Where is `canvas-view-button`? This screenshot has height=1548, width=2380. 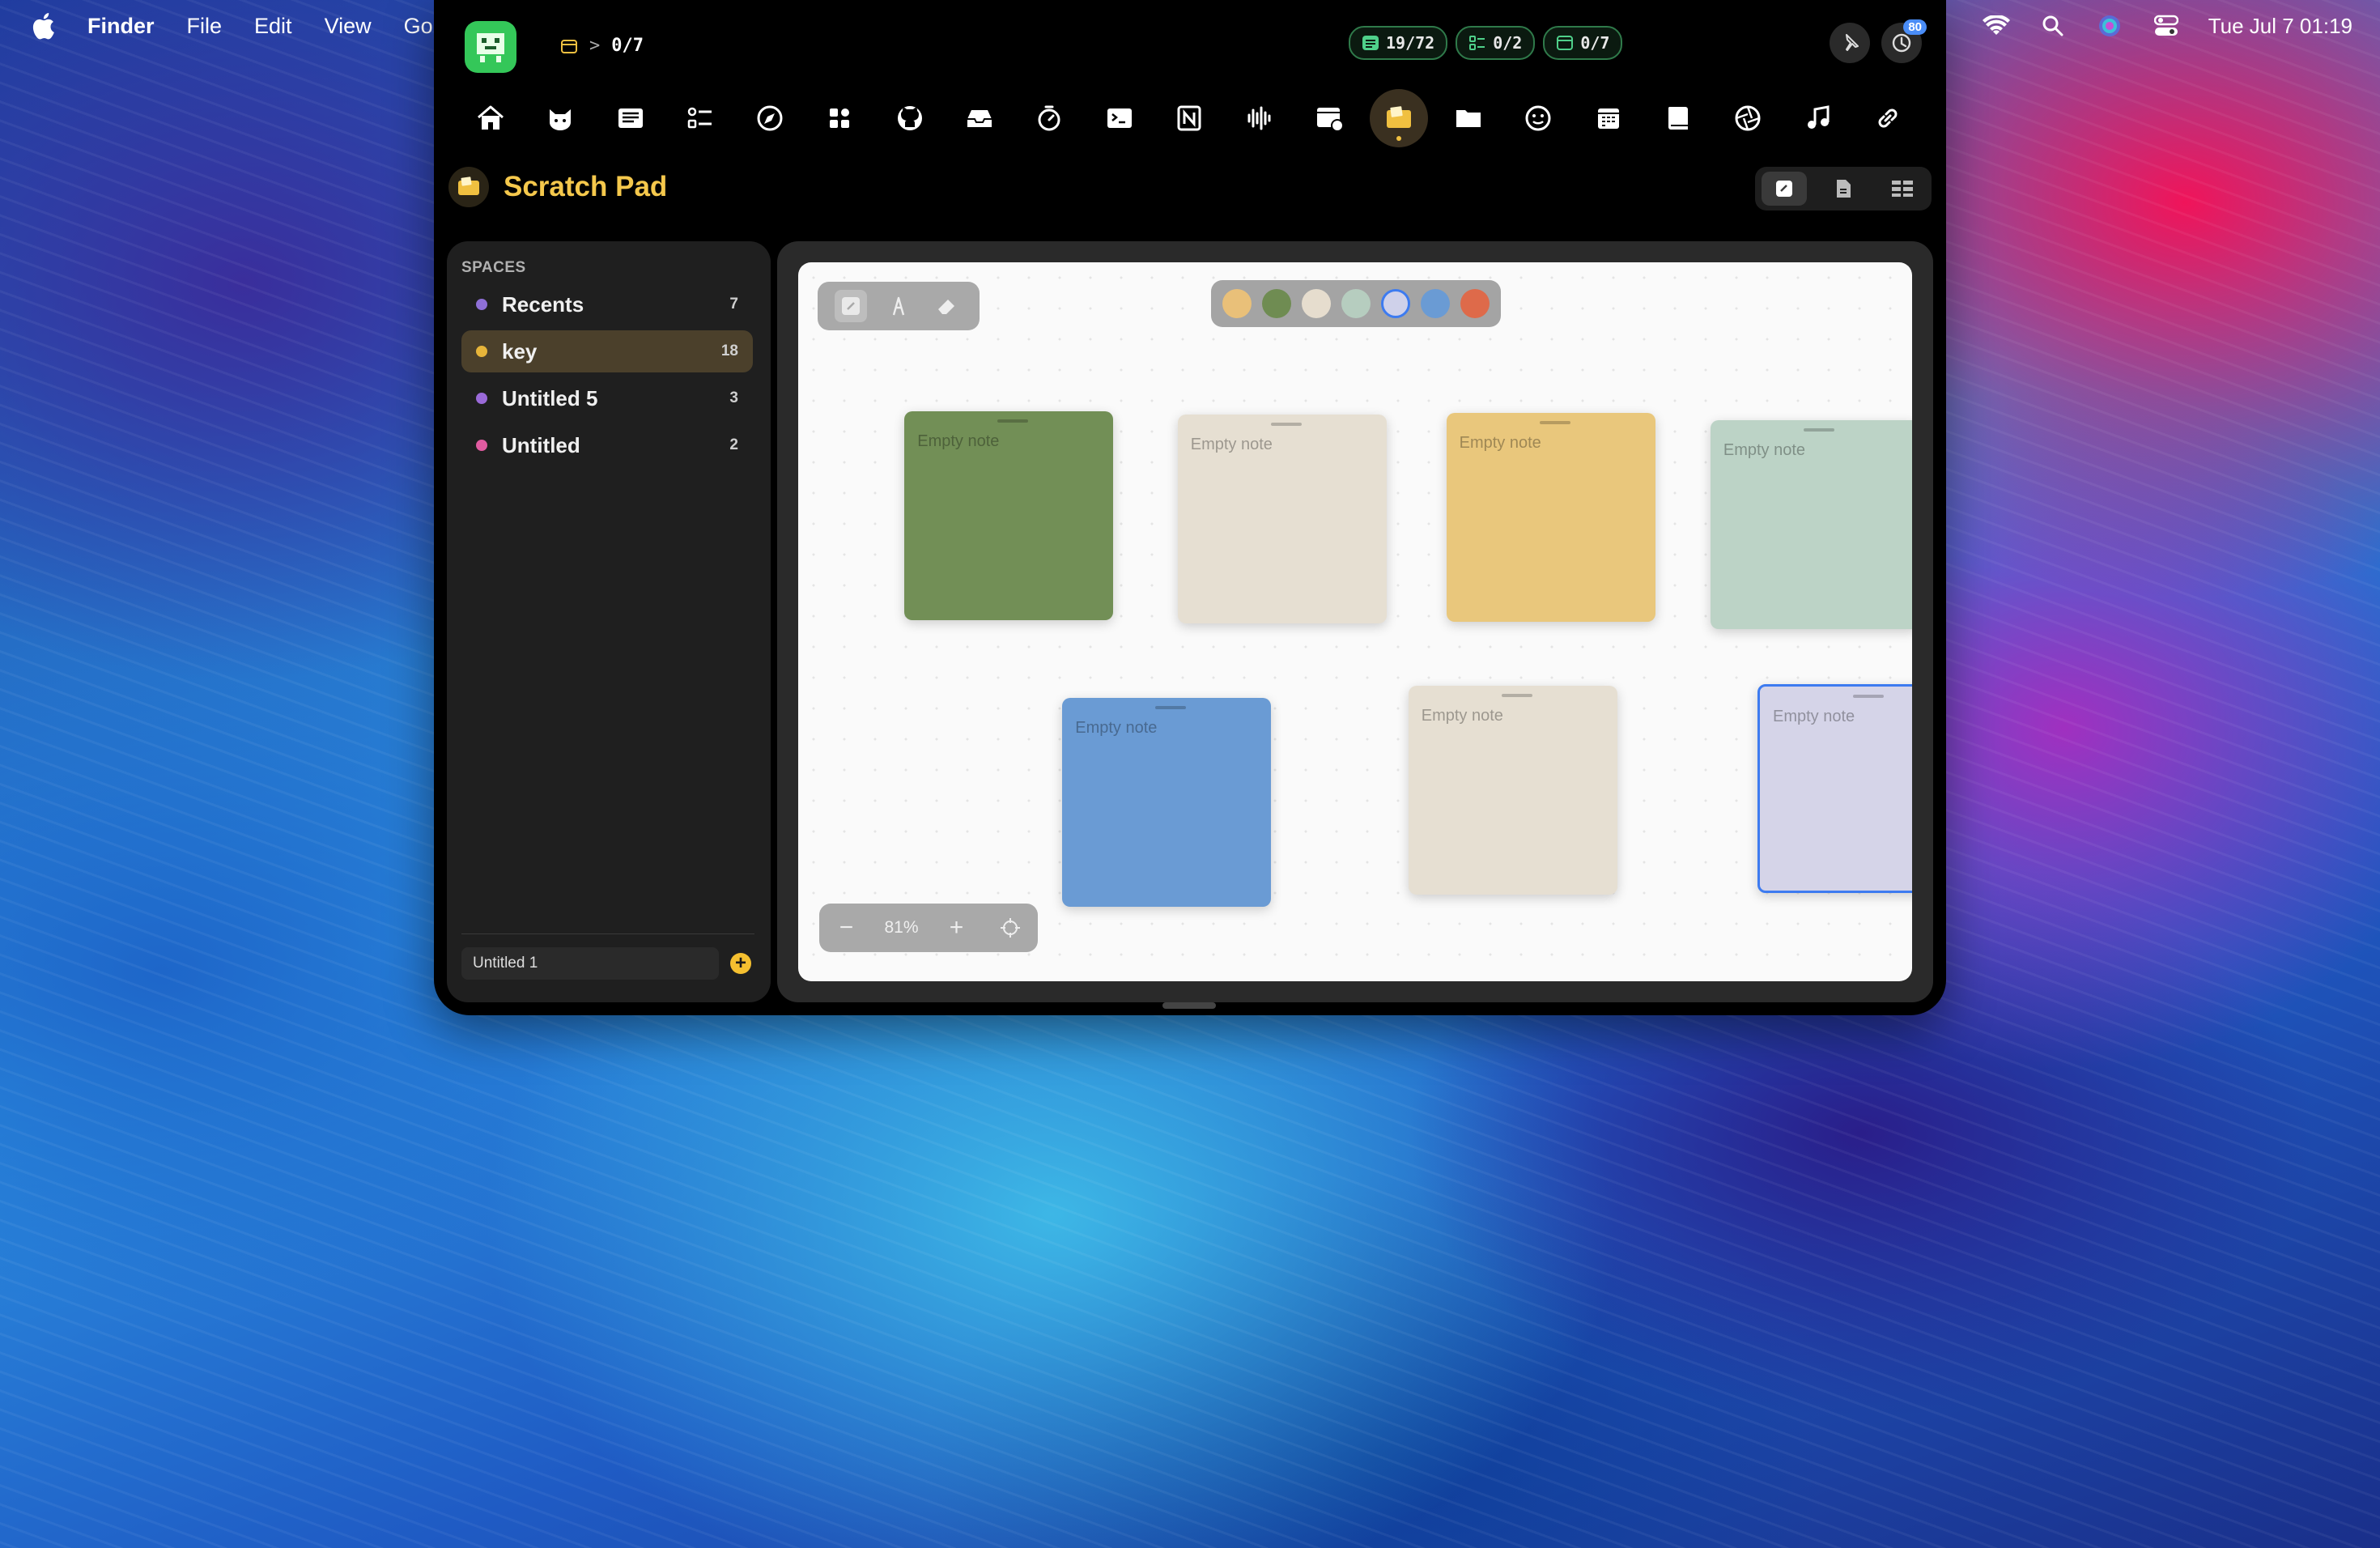
canvas-view-button is located at coordinates (1785, 189).